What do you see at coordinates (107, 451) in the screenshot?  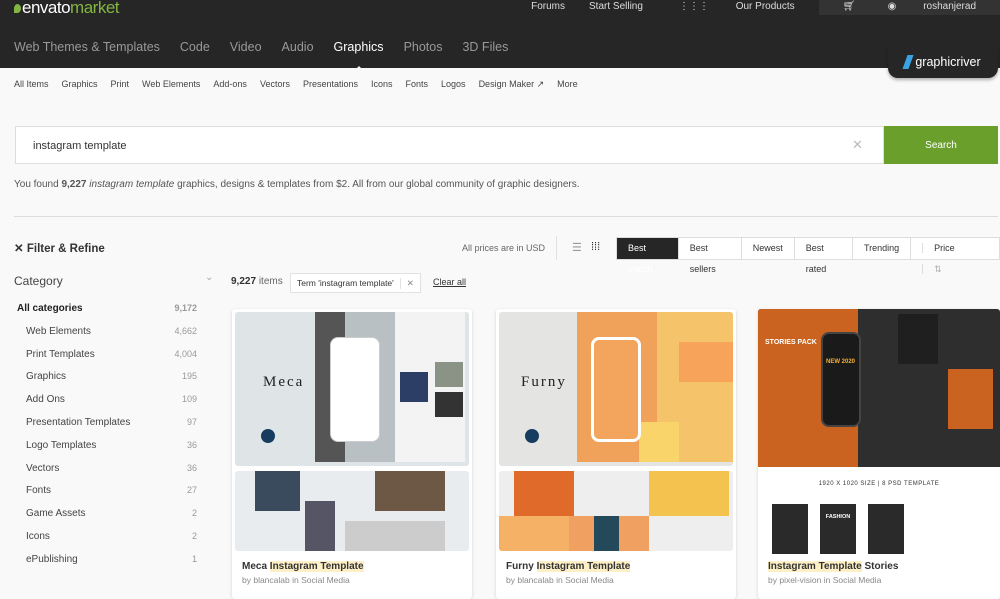 I see `category-item: Logo Templates 36` at bounding box center [107, 451].